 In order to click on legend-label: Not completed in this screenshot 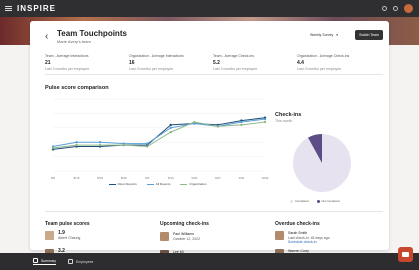, I will do `click(330, 201)`.